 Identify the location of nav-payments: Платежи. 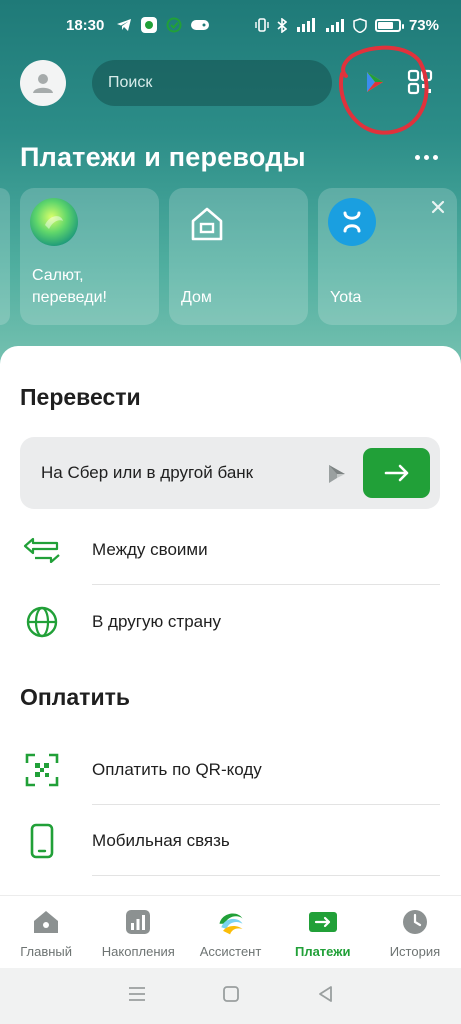
(323, 932).